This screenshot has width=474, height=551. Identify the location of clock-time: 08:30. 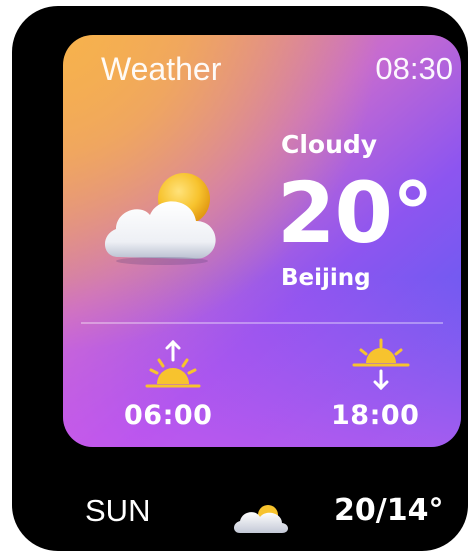
(414, 68).